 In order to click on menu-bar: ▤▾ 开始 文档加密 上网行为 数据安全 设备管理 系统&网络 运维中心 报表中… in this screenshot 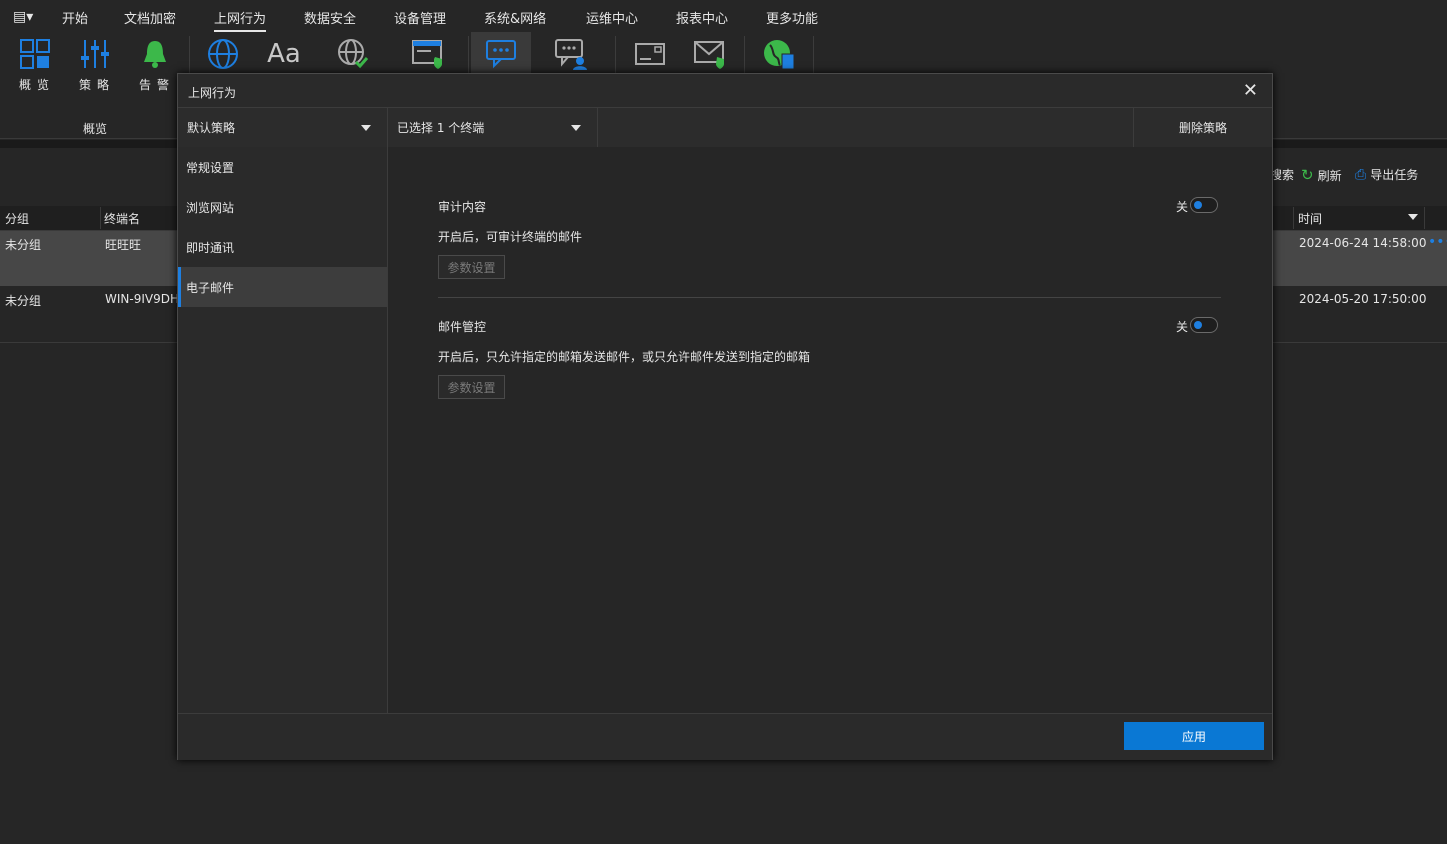, I will do `click(723, 17)`.